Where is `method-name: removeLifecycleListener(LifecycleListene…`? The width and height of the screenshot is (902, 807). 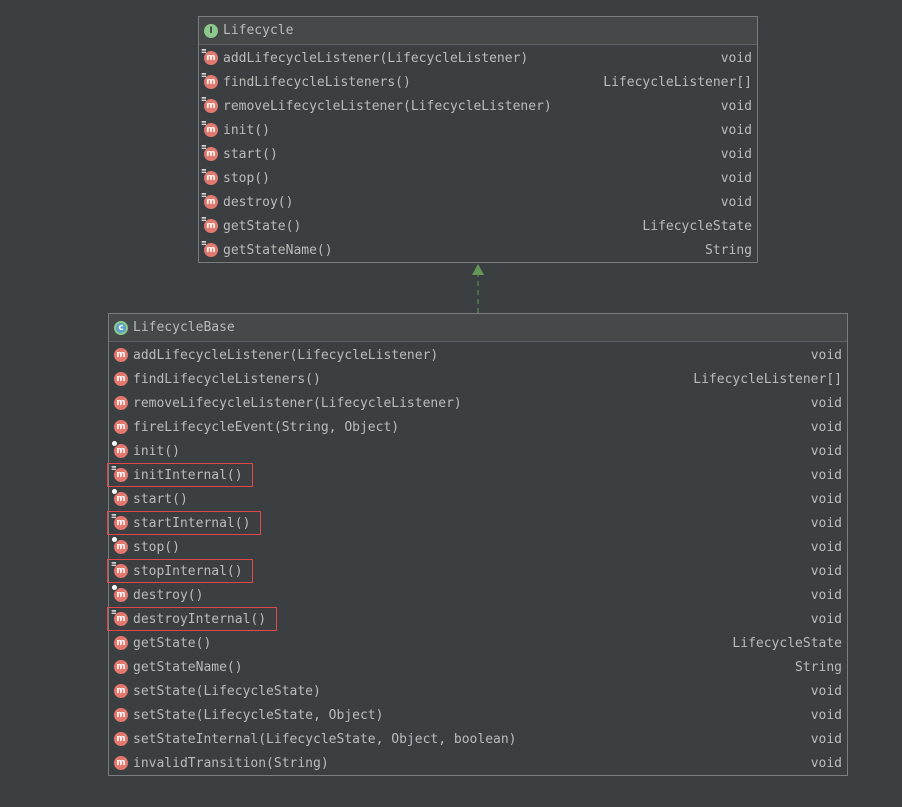 method-name: removeLifecycleListener(LifecycleListene… is located at coordinates (297, 403).